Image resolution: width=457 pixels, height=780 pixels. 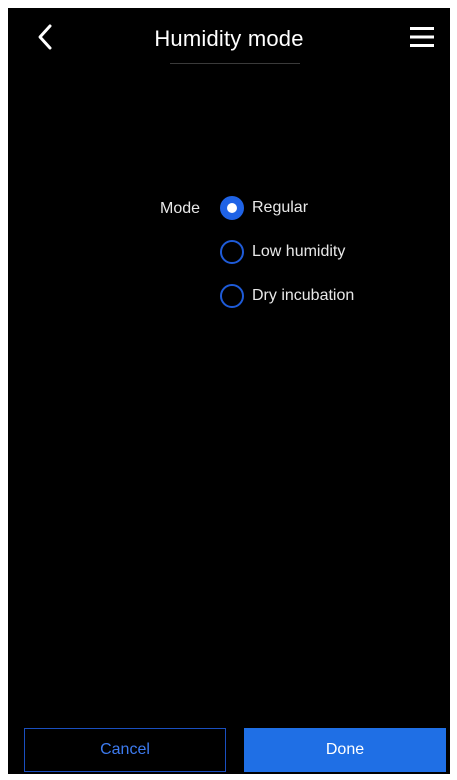 I want to click on radio-option-low-humidity: Low humidity, so click(x=282, y=252).